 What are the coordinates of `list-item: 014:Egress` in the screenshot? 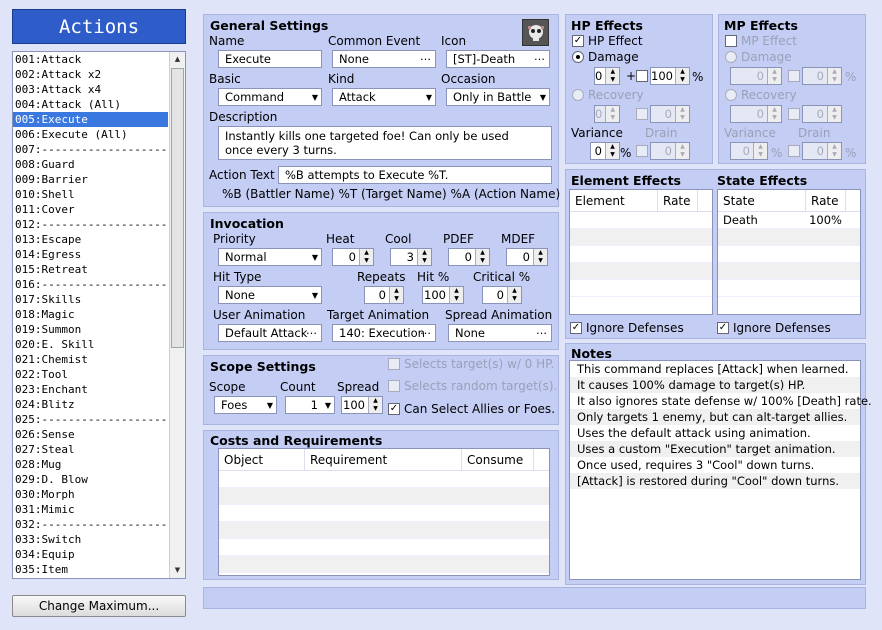 It's located at (90, 254).